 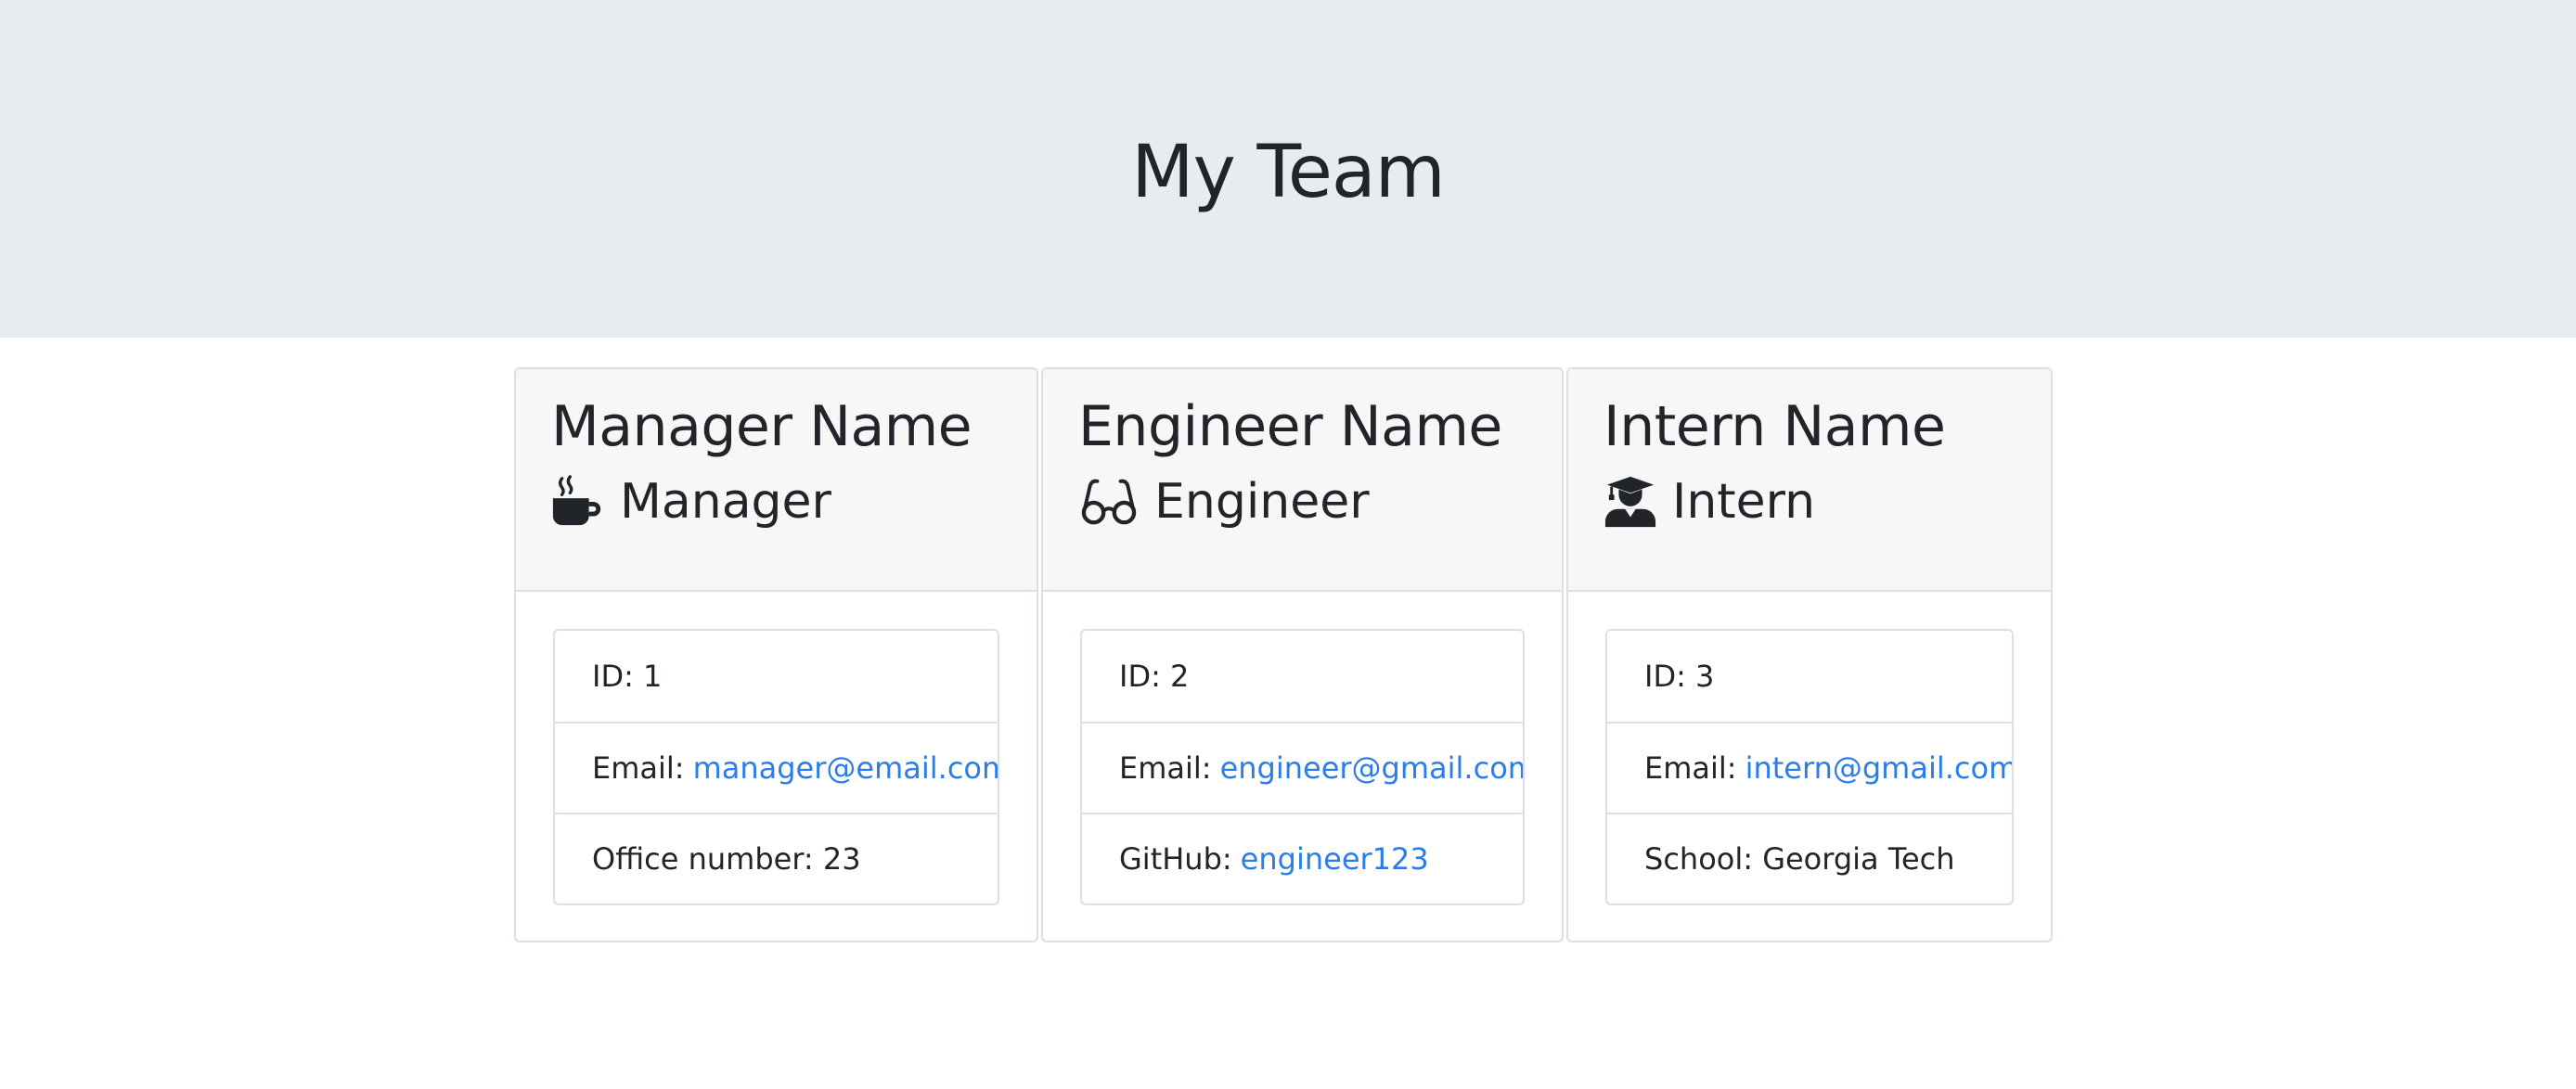 I want to click on email-row: Email: engineer@gmail.com, so click(x=1302, y=767).